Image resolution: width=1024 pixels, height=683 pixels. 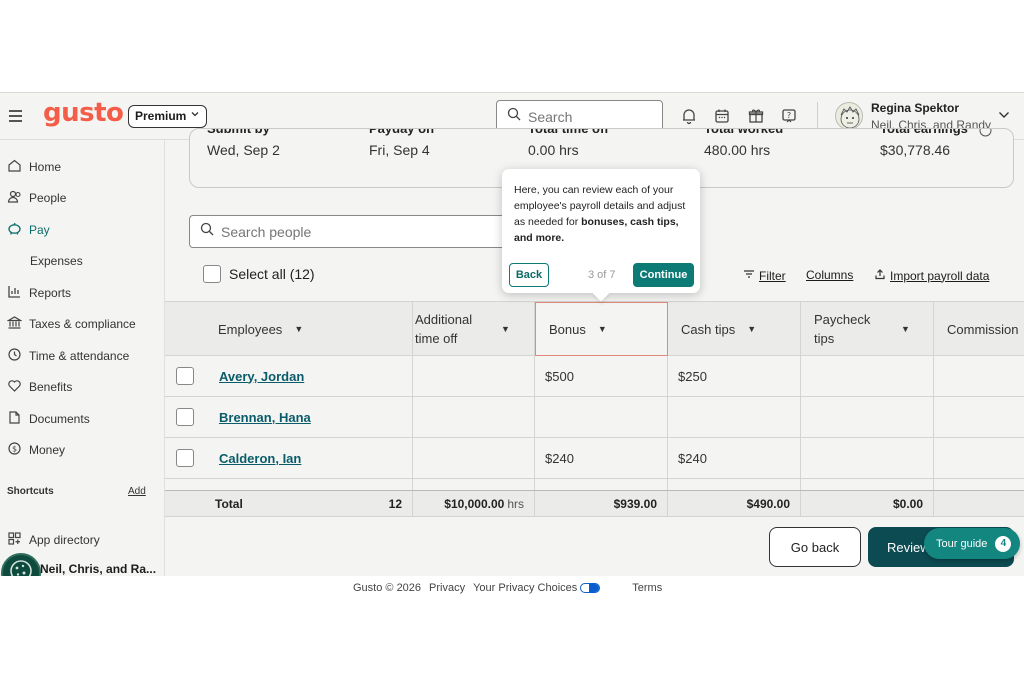 I want to click on sidebar-item-pay: Pay, so click(x=28, y=230).